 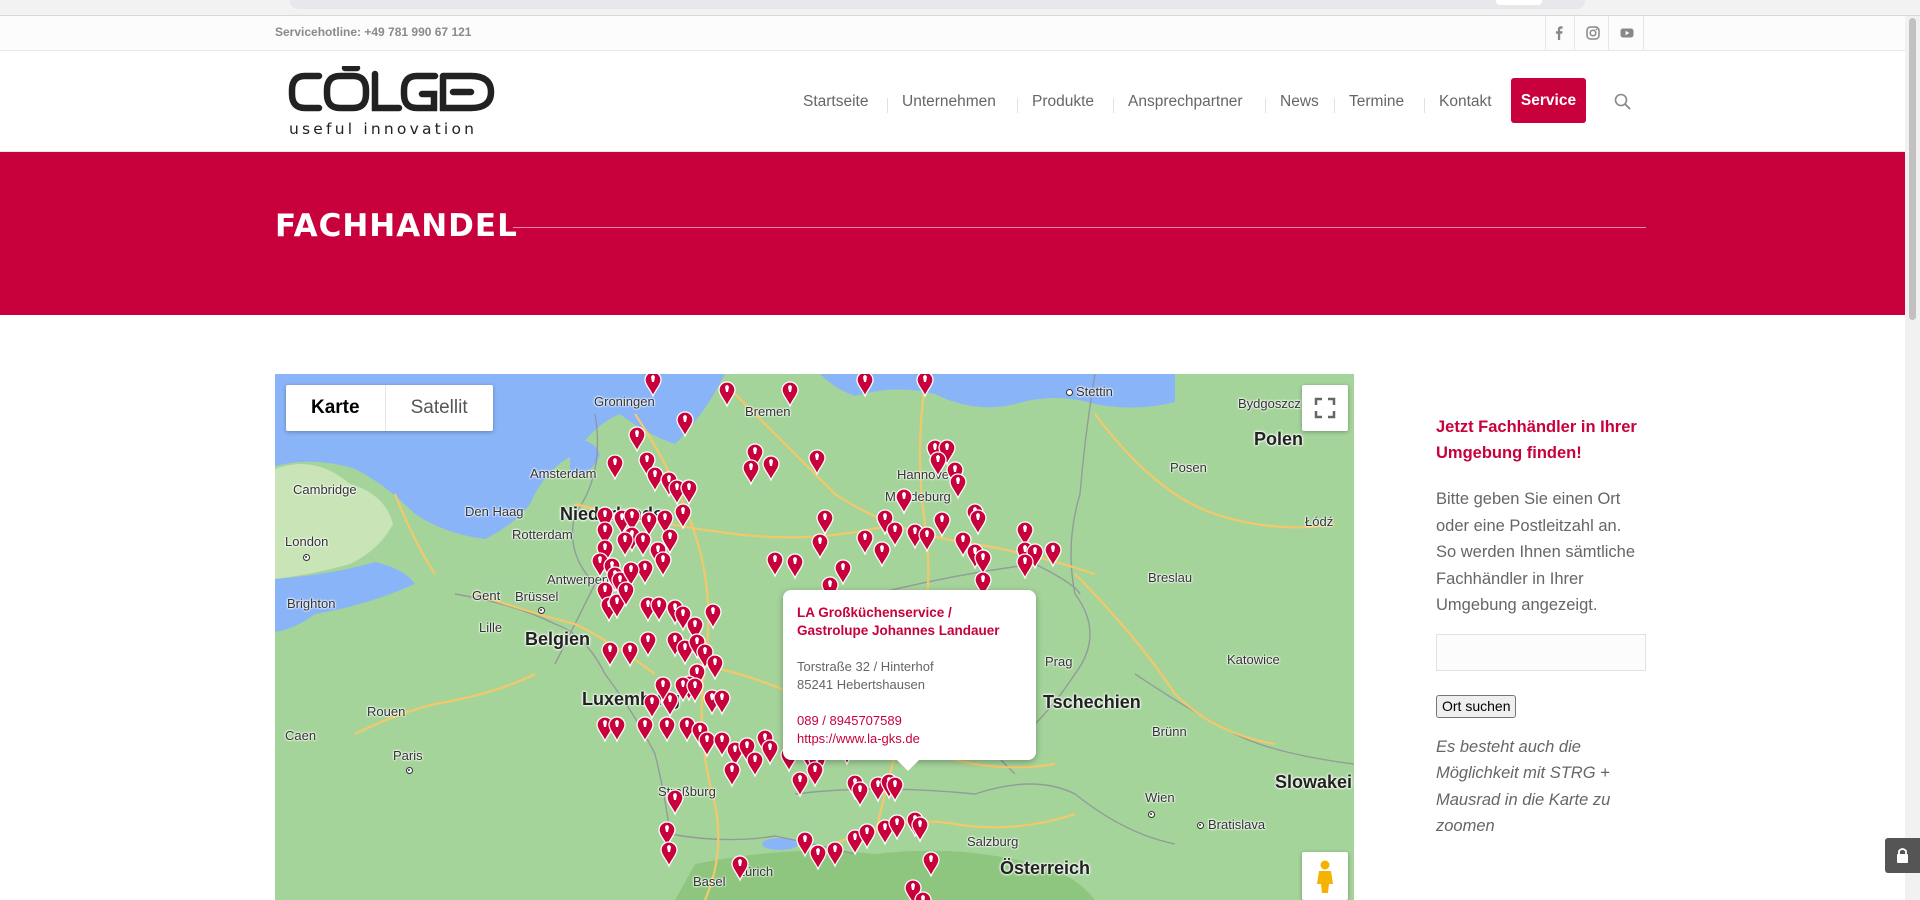 I want to click on scrollbar-thumb, so click(x=1912, y=169).